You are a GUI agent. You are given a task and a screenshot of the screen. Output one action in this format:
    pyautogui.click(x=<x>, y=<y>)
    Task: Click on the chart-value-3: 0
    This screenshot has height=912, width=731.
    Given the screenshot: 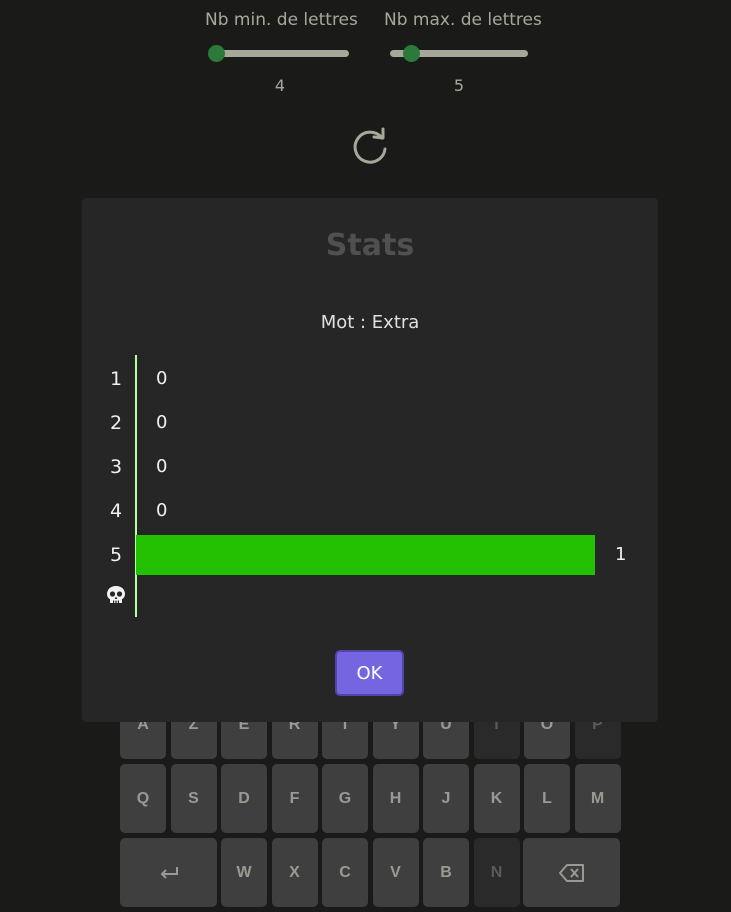 What is the action you would take?
    pyautogui.click(x=162, y=466)
    